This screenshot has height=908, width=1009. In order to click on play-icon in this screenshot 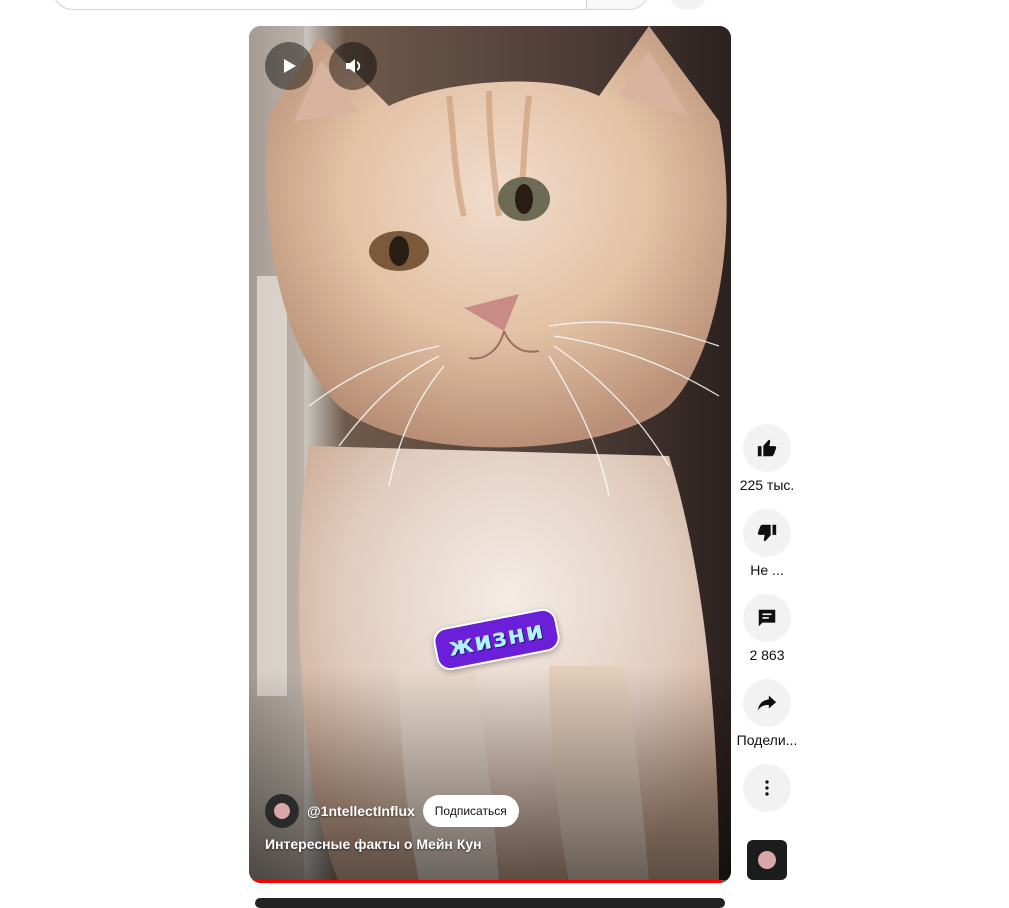, I will do `click(290, 66)`.